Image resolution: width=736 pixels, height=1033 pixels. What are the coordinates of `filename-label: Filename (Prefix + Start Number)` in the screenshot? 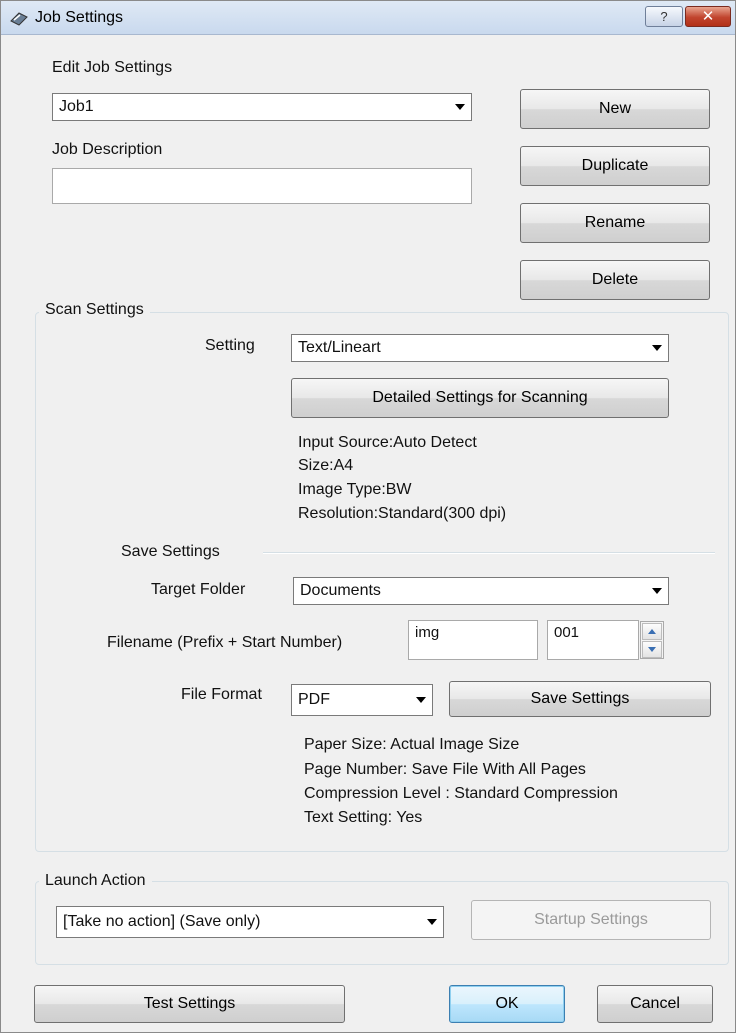 It's located at (225, 642).